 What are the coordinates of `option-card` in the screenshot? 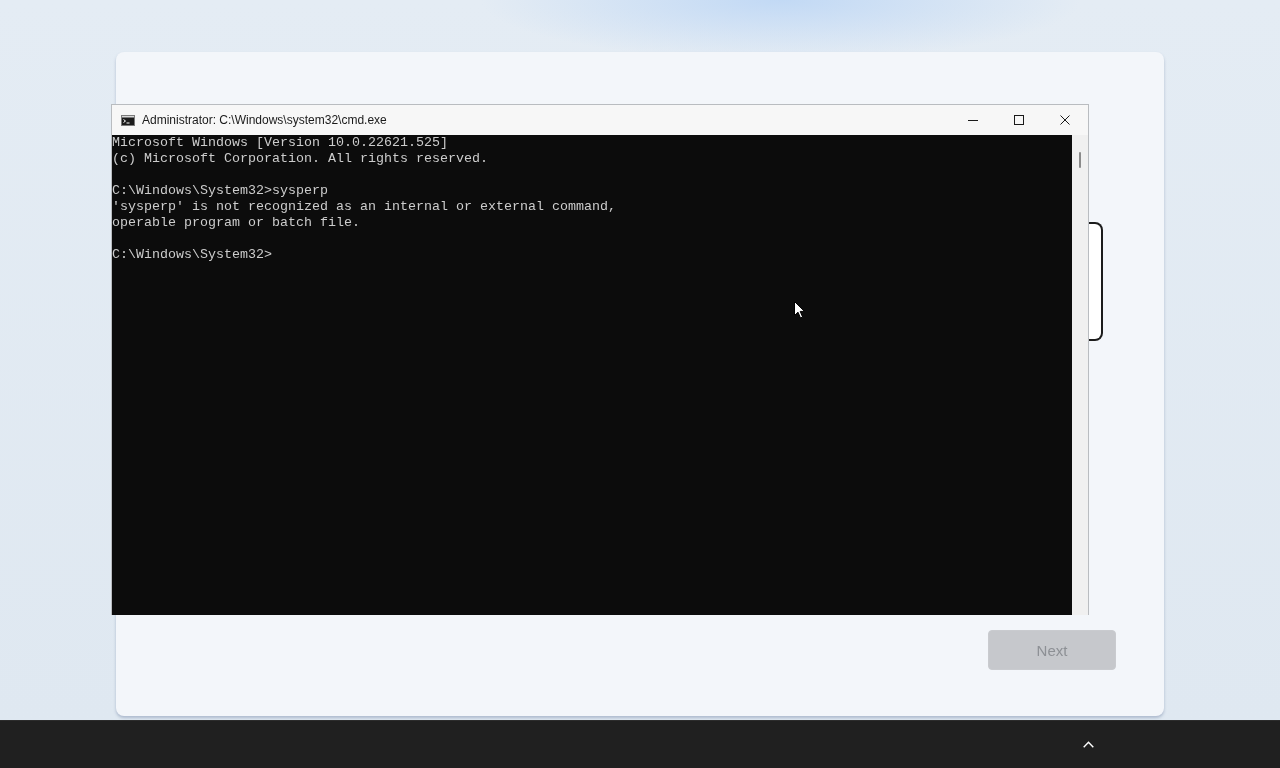 It's located at (1096, 281).